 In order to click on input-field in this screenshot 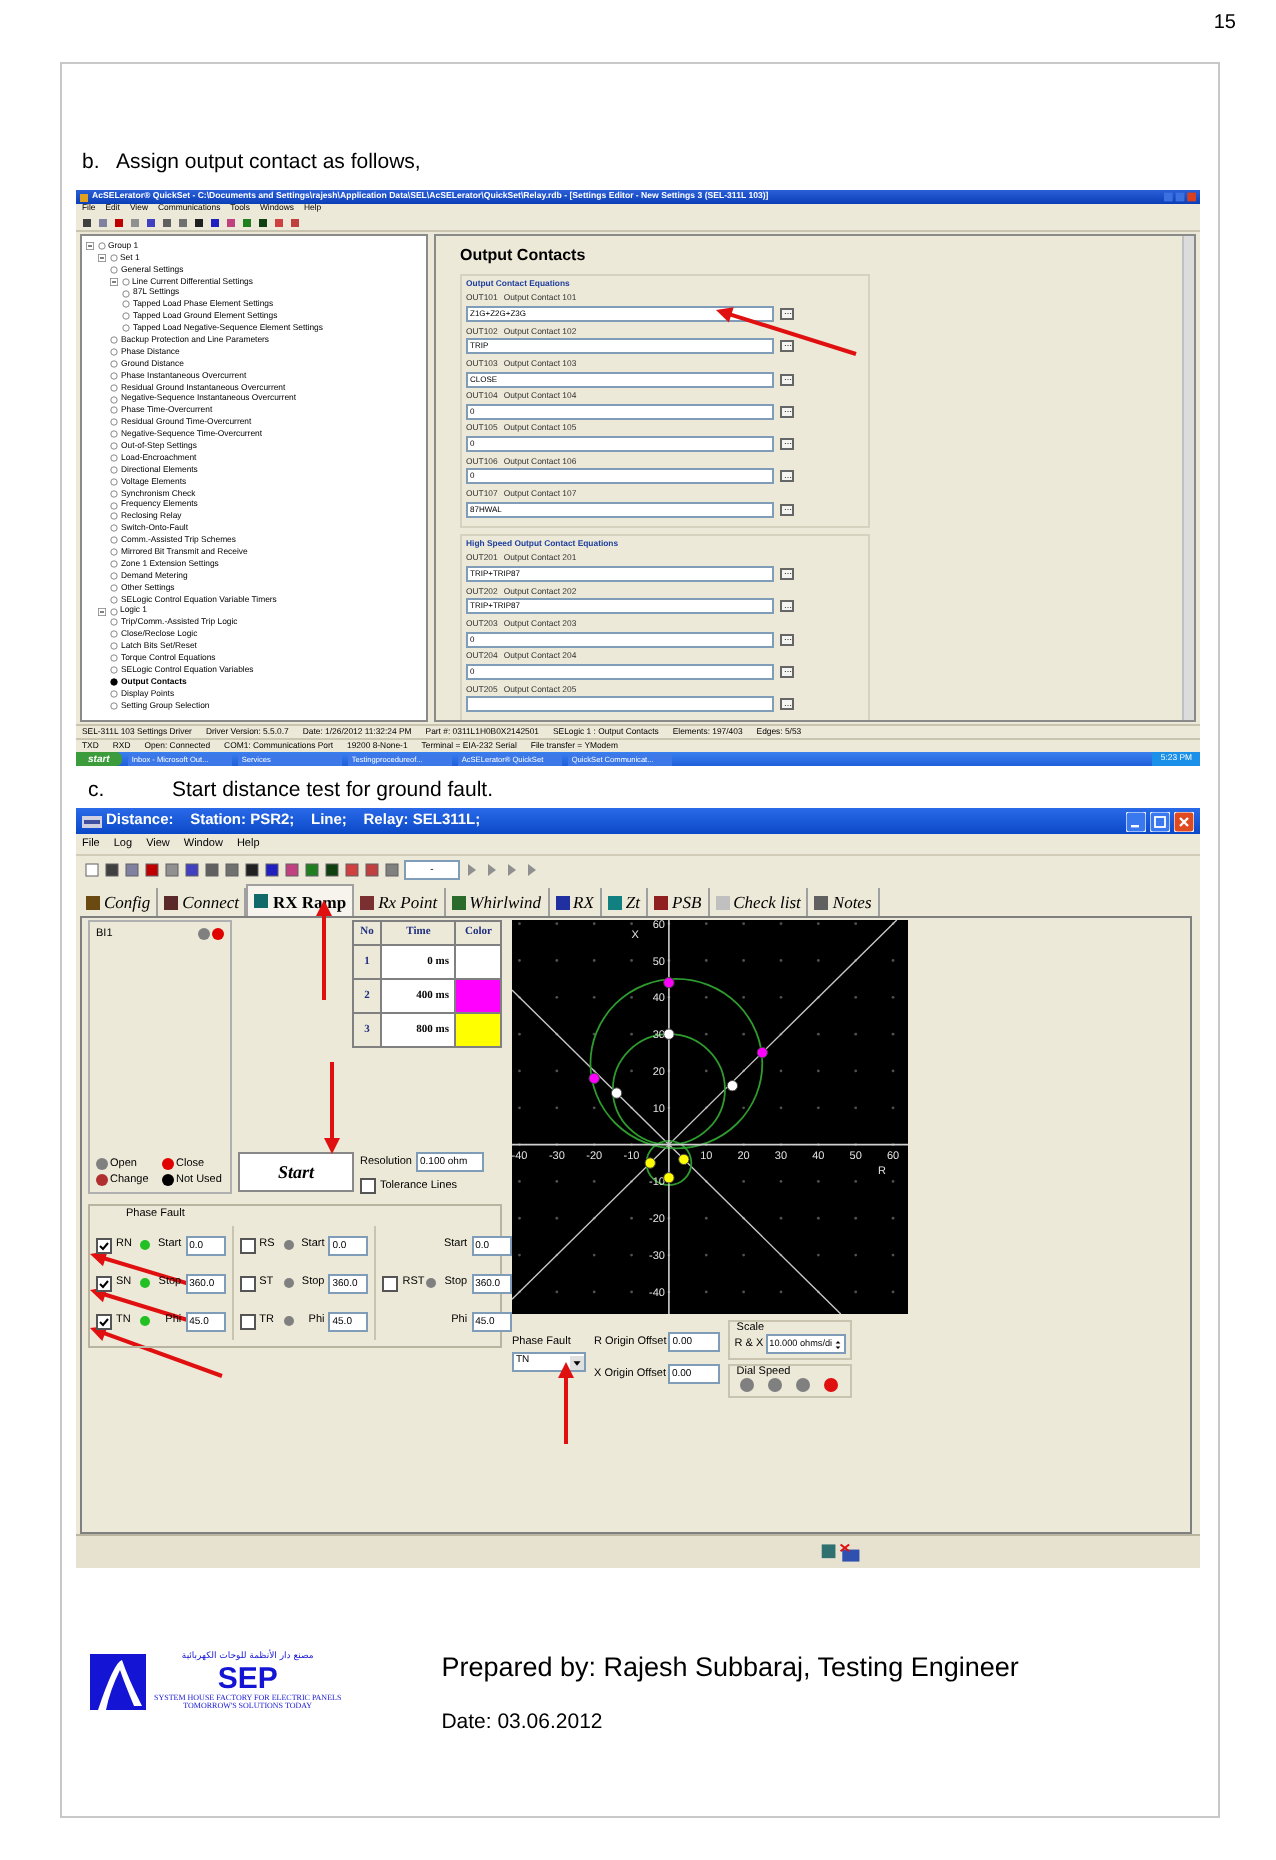, I will do `click(620, 704)`.